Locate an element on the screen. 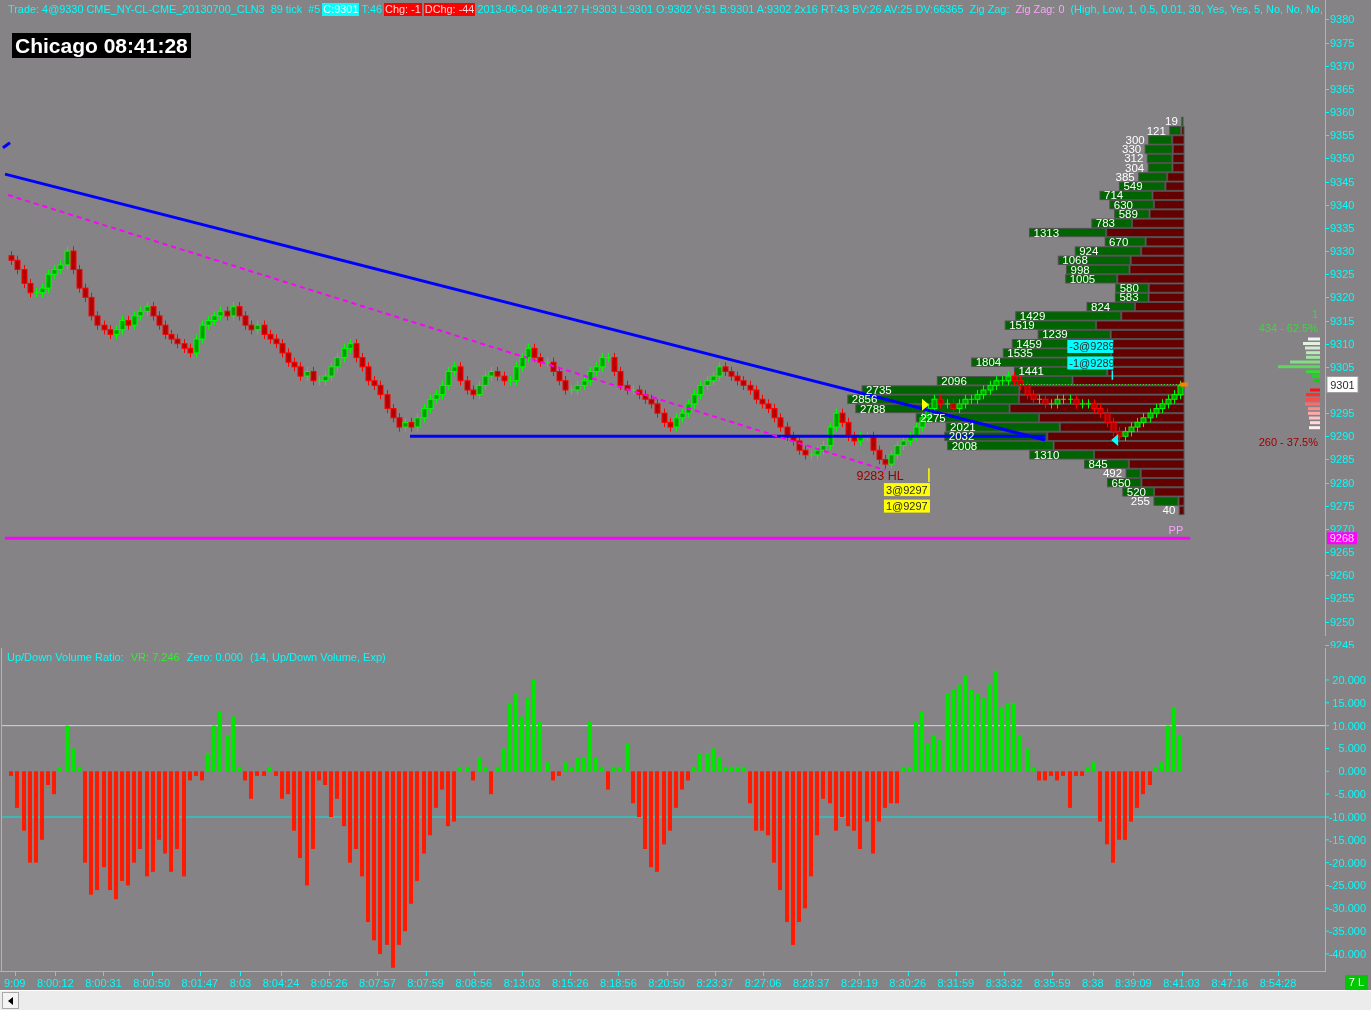  volume-label: 2096 is located at coordinates (954, 381).